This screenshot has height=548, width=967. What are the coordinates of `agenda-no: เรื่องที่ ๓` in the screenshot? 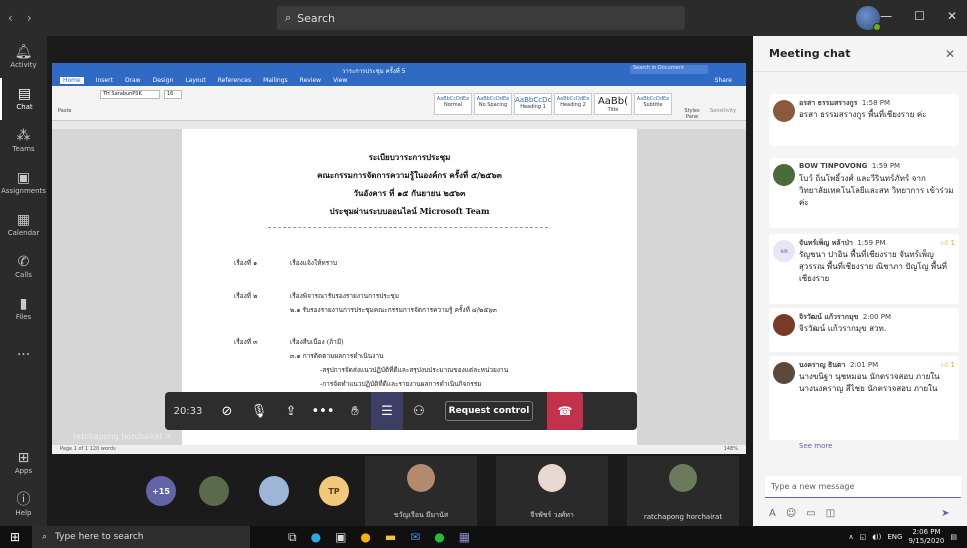 It's located at (246, 342).